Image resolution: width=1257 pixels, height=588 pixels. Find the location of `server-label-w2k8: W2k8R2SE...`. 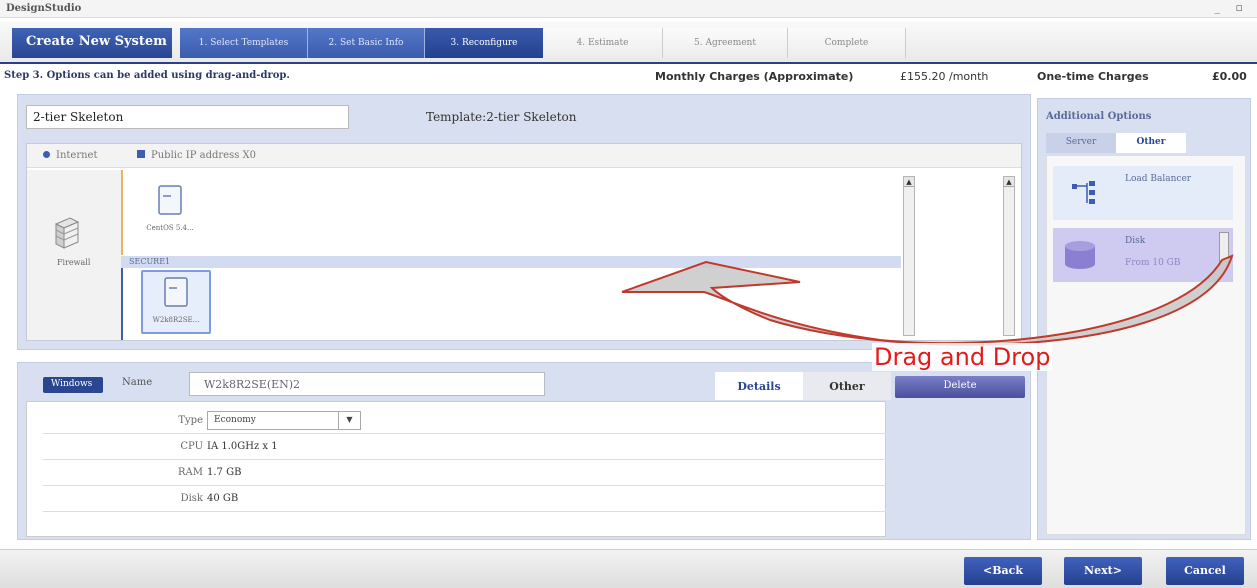

server-label-w2k8: W2k8R2SE... is located at coordinates (176, 320).